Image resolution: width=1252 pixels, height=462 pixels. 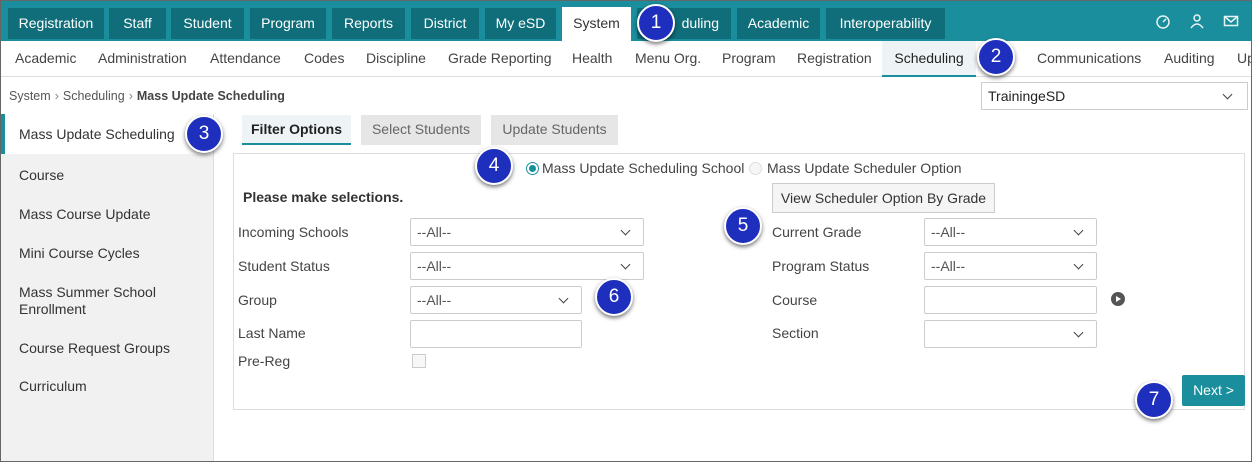 What do you see at coordinates (207, 23) in the screenshot?
I see `top-tab-student: Student` at bounding box center [207, 23].